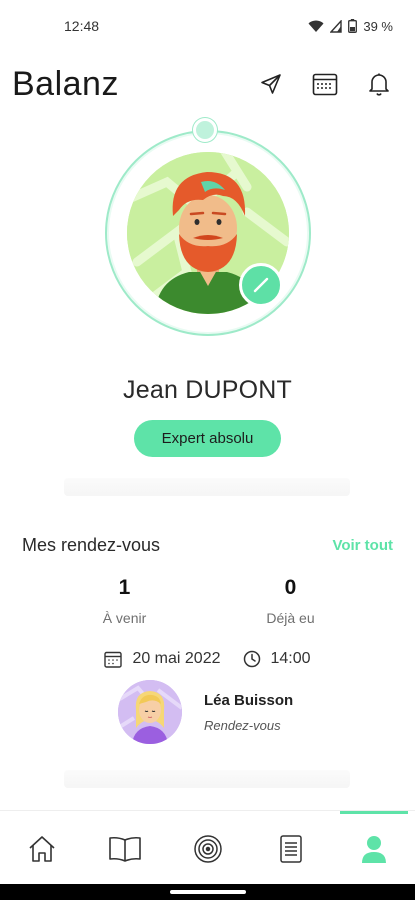 This screenshot has height=900, width=415. I want to click on upcoming-counter: 1 À venir, so click(125, 601).